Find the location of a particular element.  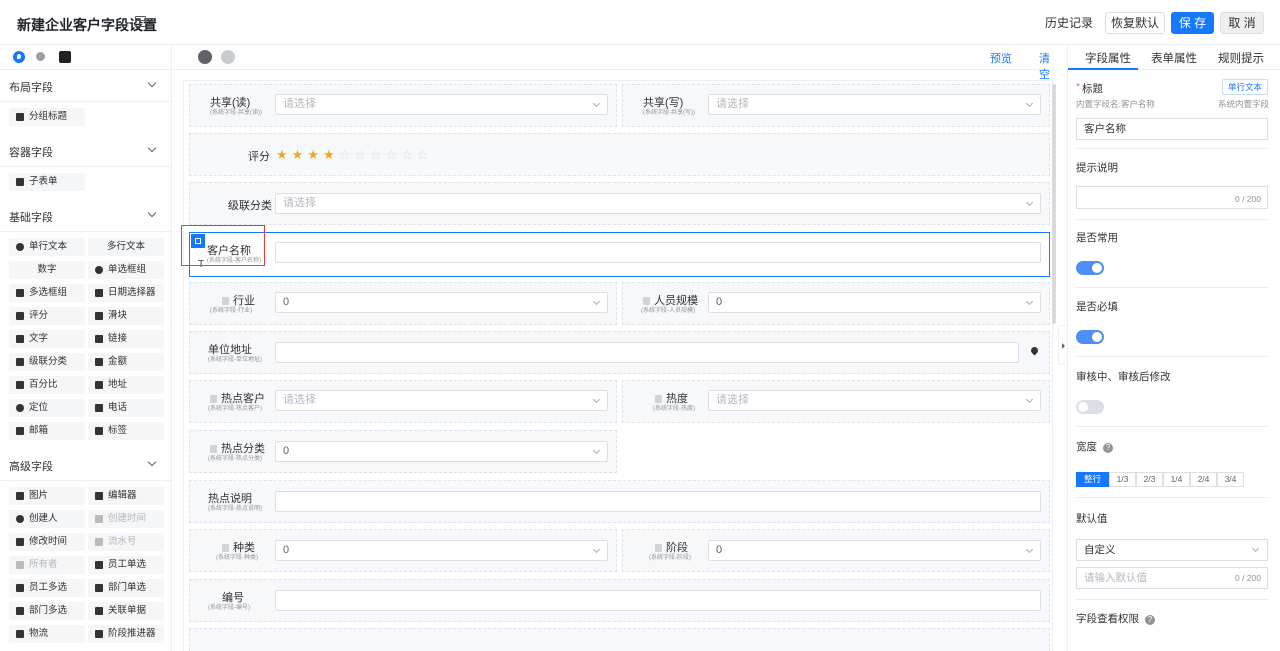

component-location: 定位 is located at coordinates (47, 408).